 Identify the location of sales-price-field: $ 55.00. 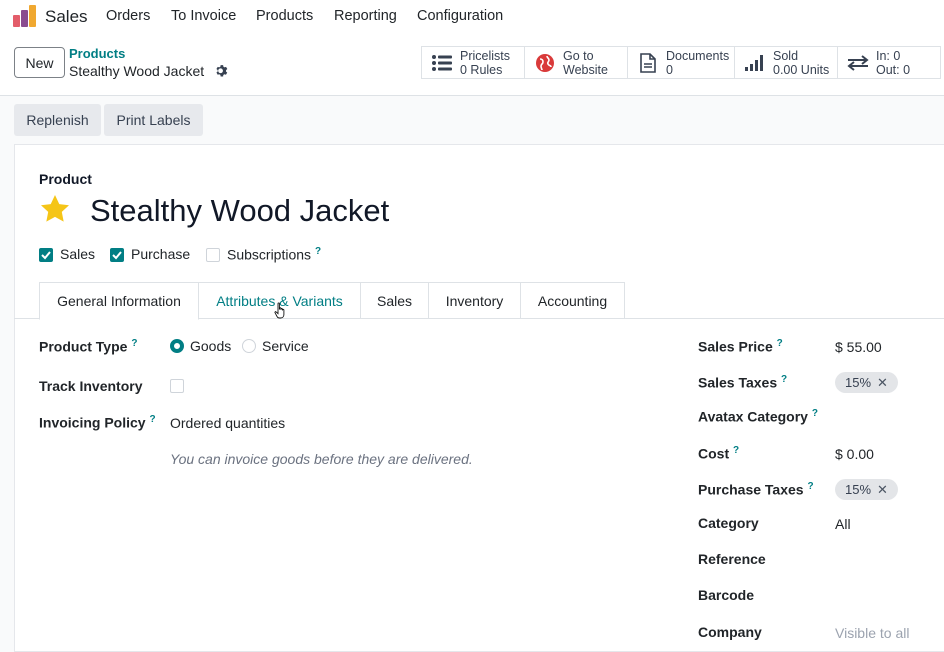
(858, 347).